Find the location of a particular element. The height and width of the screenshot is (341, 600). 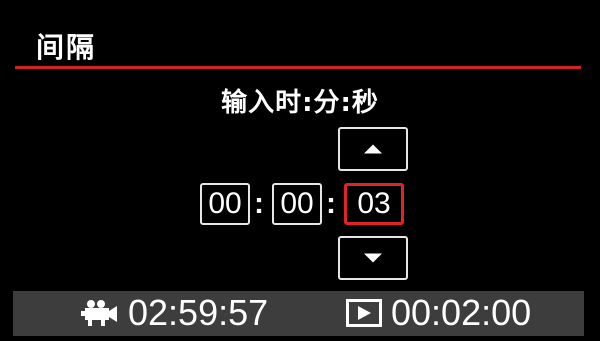

input-prompt: 输入时:分:秒 is located at coordinates (300, 103).